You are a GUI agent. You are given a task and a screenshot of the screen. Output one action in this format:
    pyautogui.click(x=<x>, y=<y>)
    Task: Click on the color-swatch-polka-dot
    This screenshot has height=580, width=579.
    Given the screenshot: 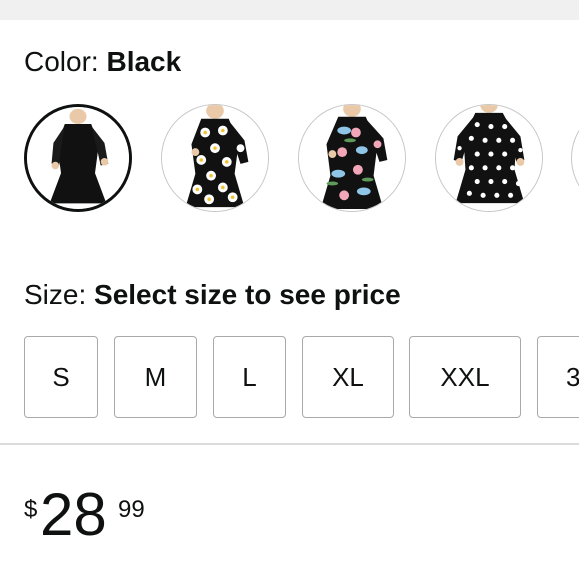 What is the action you would take?
    pyautogui.click(x=489, y=158)
    